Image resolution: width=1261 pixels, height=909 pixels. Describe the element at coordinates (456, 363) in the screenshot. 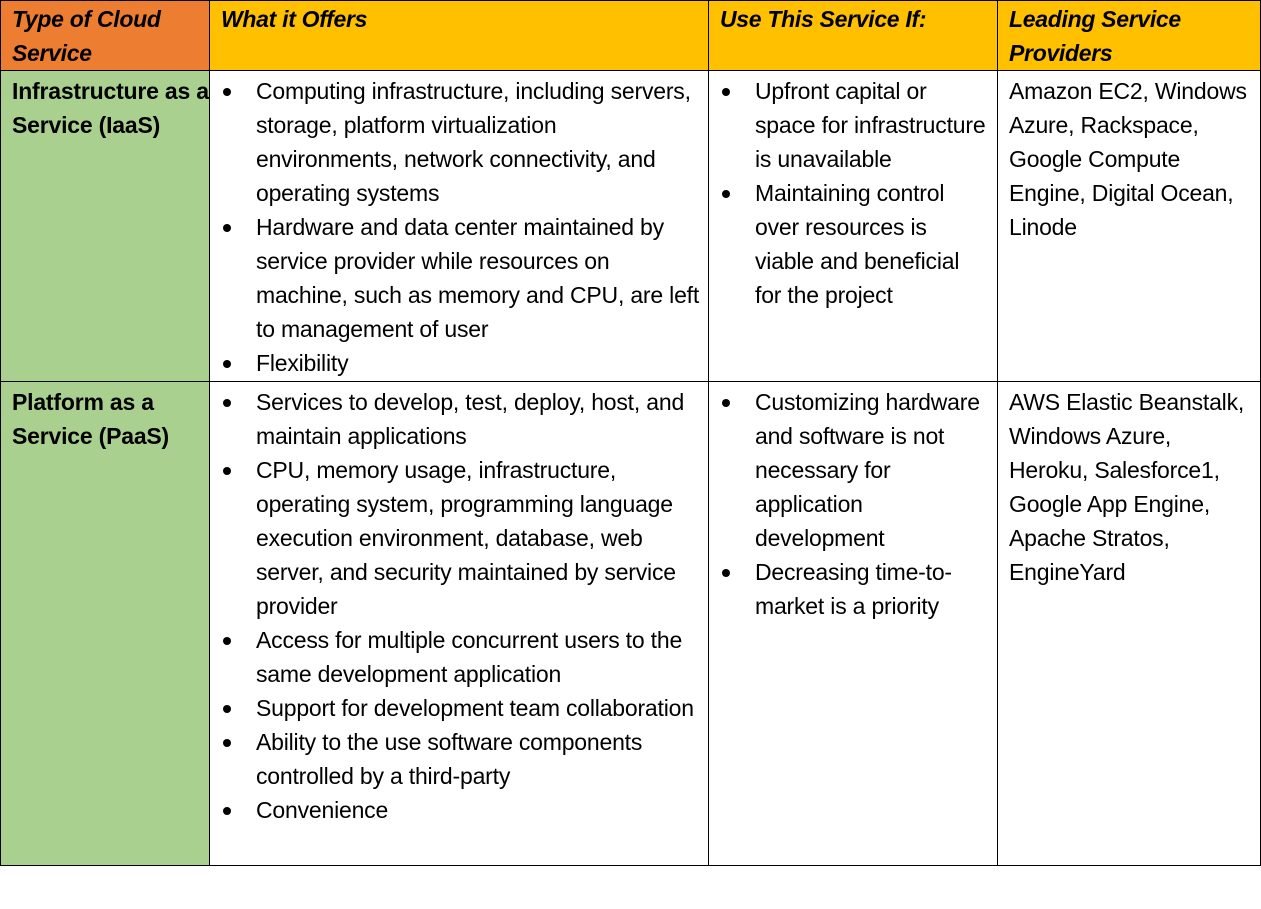

I see `list-item: Flexibility` at that location.